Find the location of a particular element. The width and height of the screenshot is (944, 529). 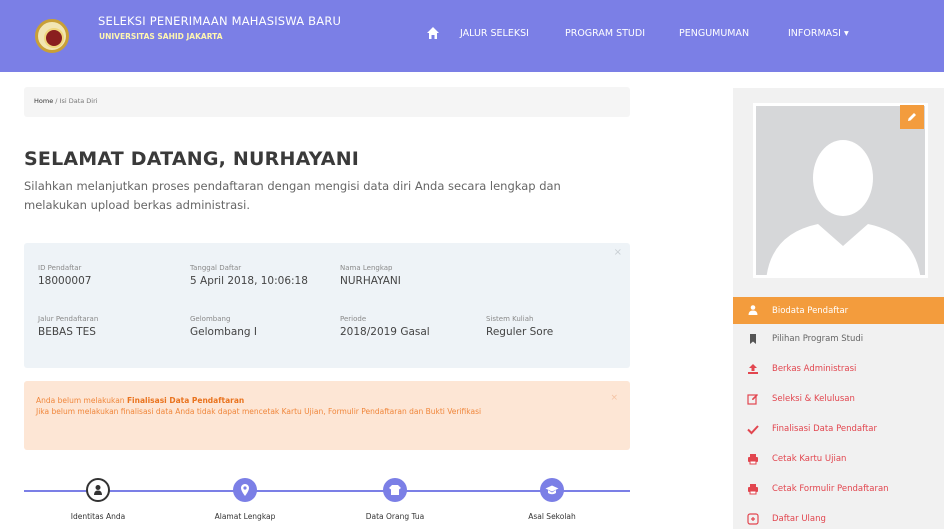

graduation-cap-icon is located at coordinates (552, 490).